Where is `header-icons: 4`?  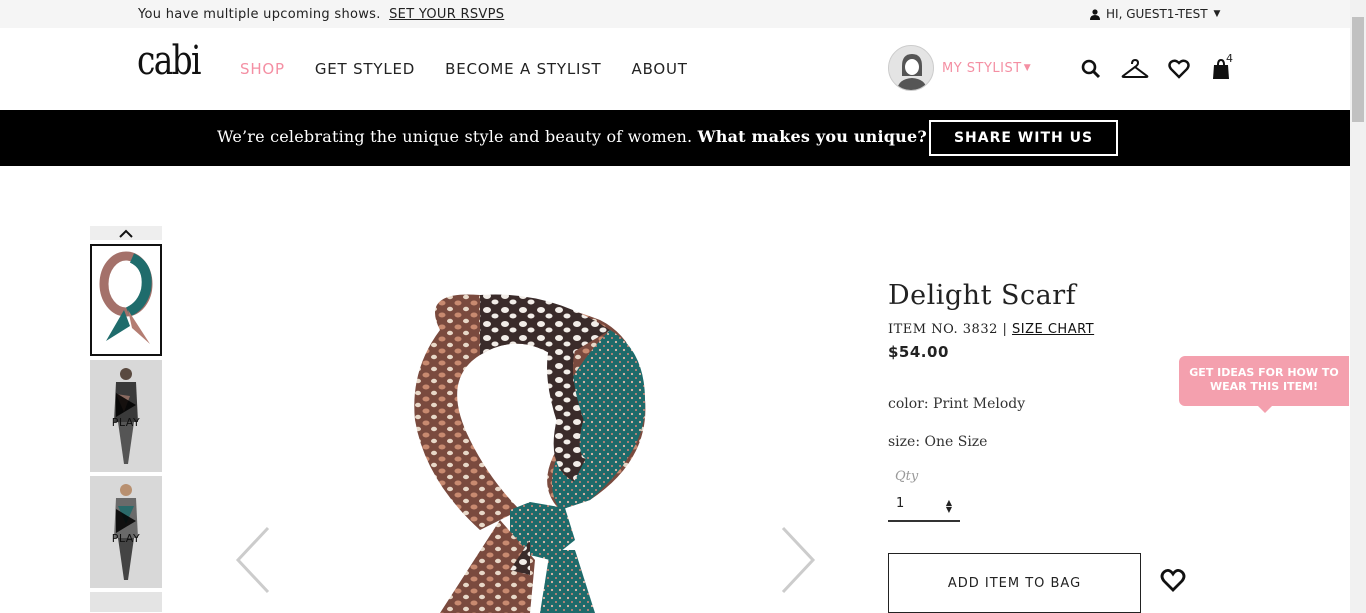 header-icons: 4 is located at coordinates (1156, 66).